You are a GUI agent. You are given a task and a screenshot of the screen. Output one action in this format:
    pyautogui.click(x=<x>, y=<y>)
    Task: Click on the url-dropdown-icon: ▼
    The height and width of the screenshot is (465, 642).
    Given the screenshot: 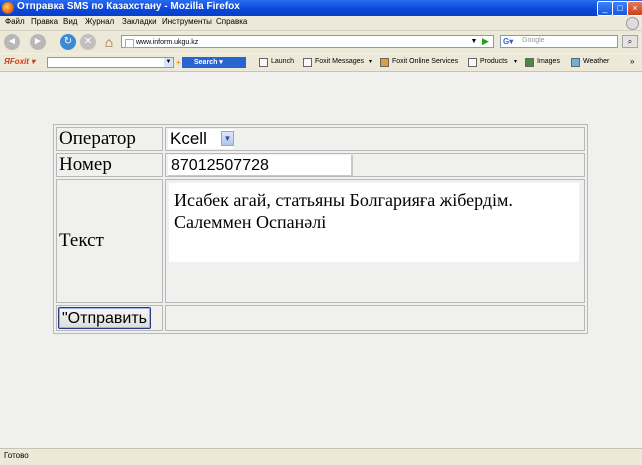 What is the action you would take?
    pyautogui.click(x=474, y=41)
    